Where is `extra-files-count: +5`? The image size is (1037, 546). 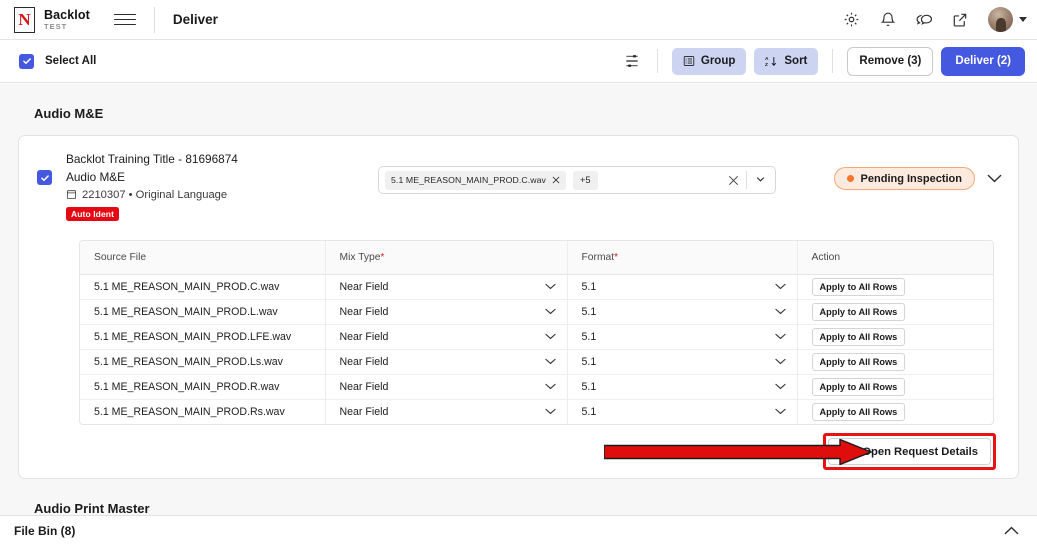
extra-files-count: +5 is located at coordinates (585, 180).